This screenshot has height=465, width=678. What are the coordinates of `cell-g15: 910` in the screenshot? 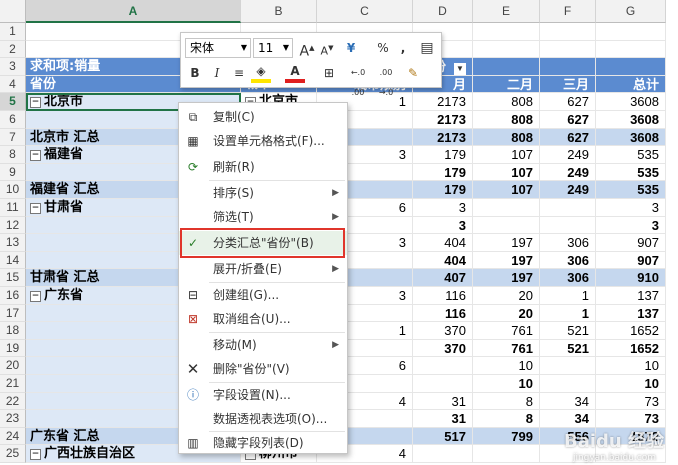 It's located at (631, 278).